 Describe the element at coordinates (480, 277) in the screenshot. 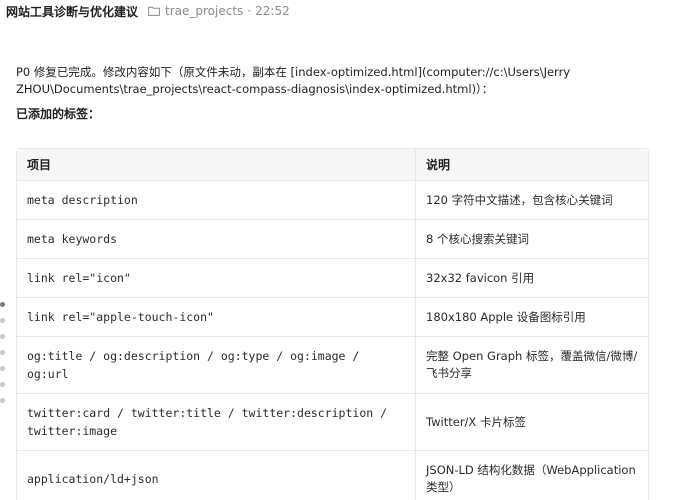

I see `row-desc: 32x32 favicon 引用` at that location.